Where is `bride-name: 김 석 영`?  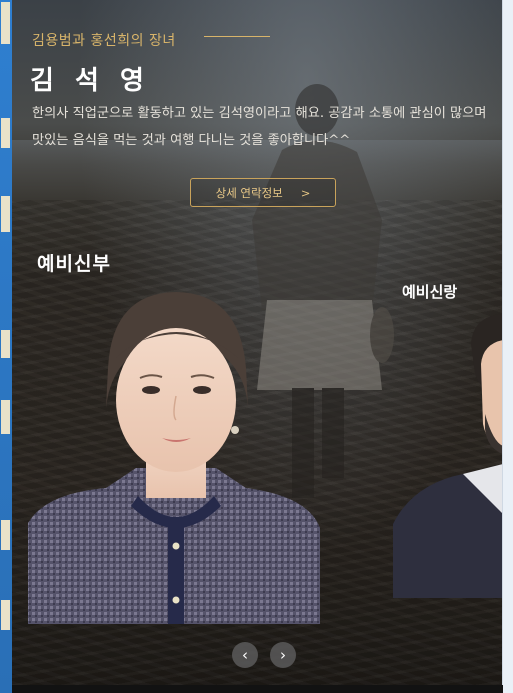 bride-name: 김 석 영 is located at coordinates (90, 81).